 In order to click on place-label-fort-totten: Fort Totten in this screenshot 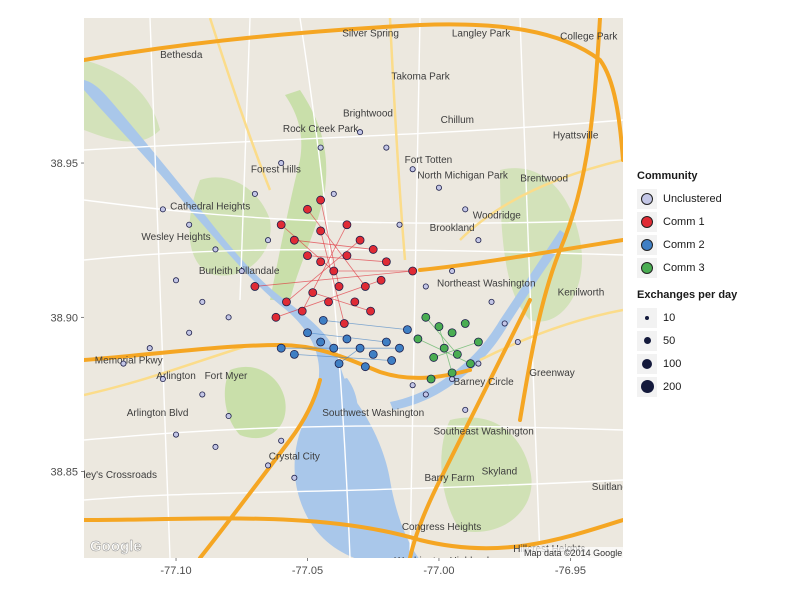, I will do `click(429, 160)`.